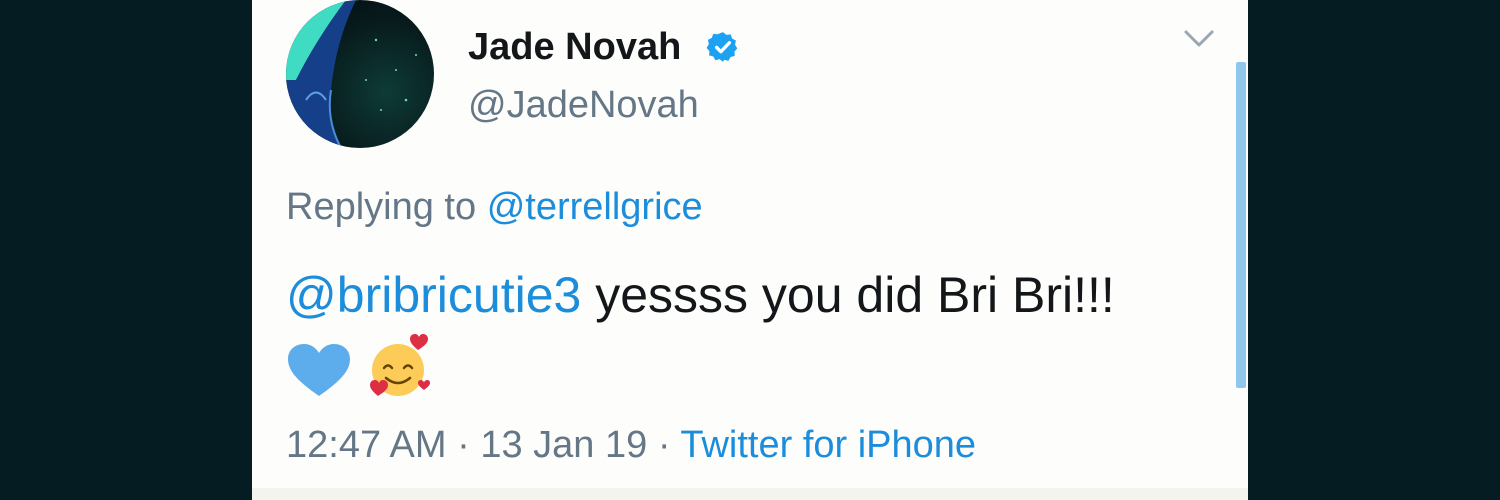 The image size is (1500, 500). Describe the element at coordinates (828, 445) in the screenshot. I see `tweet-source-link: Twitter for iPhone` at that location.